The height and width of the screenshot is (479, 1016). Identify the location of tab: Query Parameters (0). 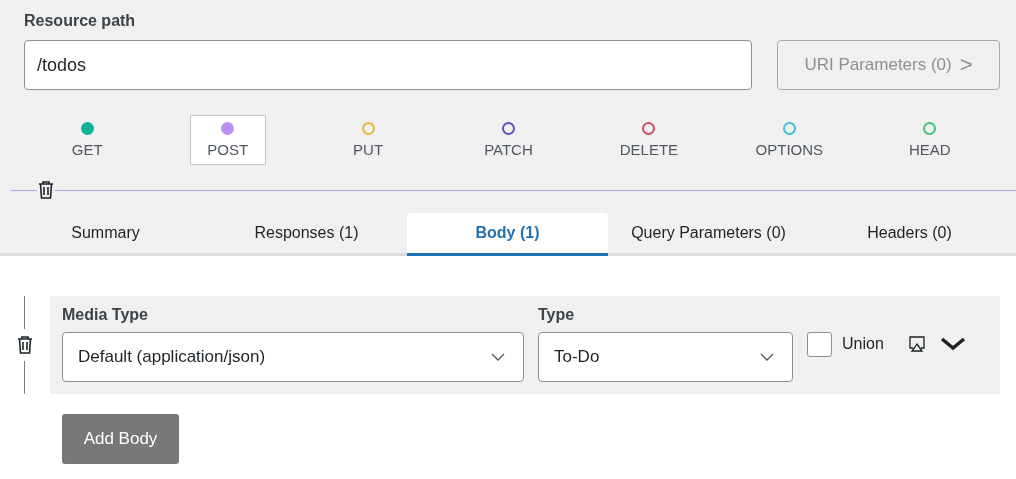
(708, 234).